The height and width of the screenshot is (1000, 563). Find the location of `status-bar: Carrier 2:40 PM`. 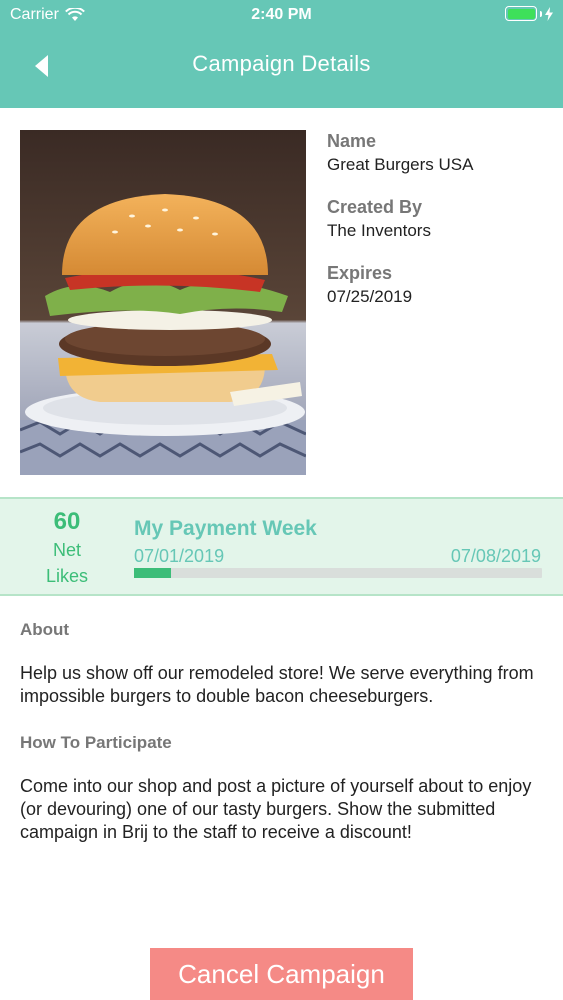

status-bar: Carrier 2:40 PM is located at coordinates (281, 15).